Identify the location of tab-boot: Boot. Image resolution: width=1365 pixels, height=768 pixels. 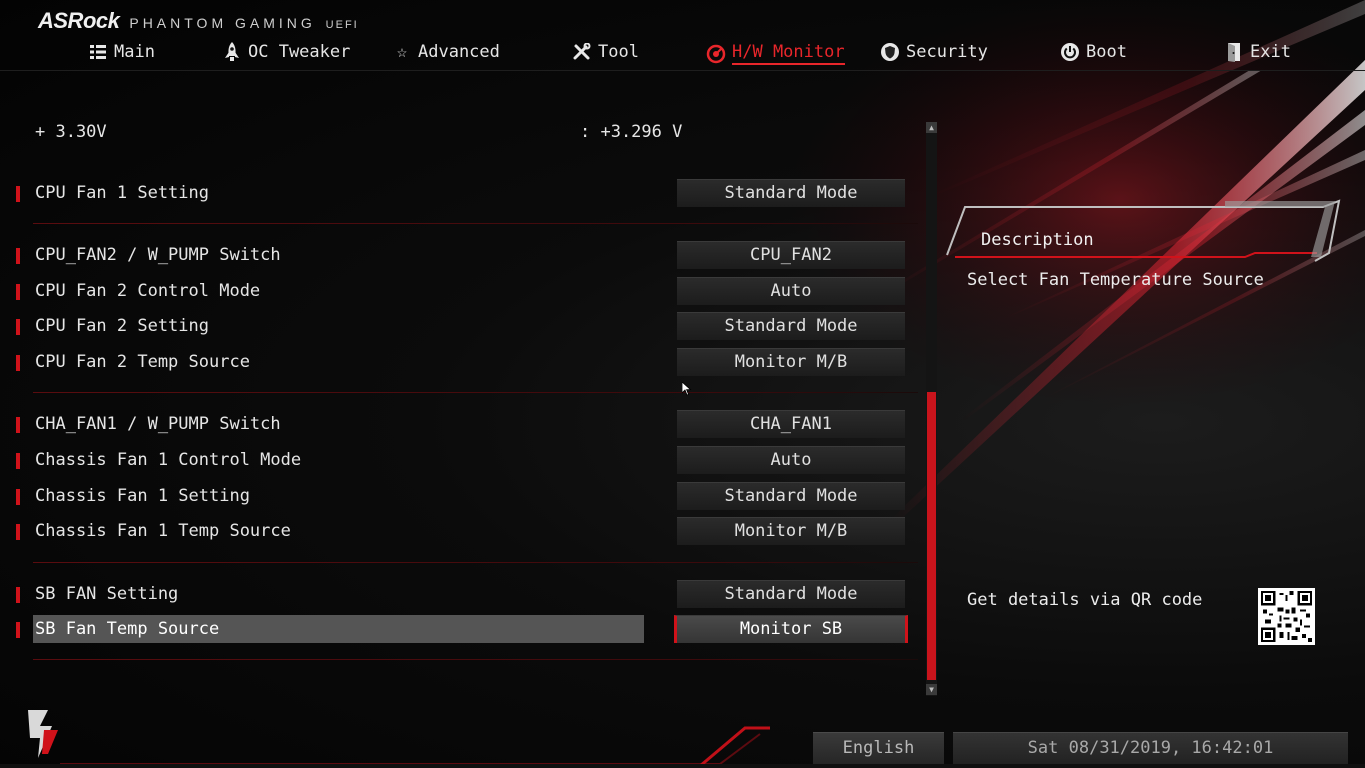
(1093, 52).